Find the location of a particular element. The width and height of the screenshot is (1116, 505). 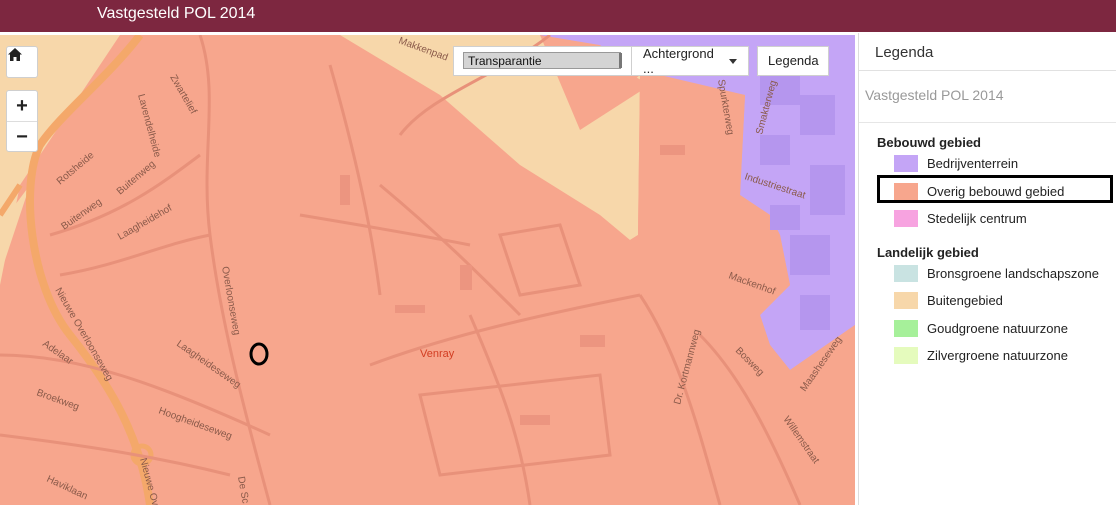

legend-item-label: Goudgroene natuurzone is located at coordinates (997, 328).